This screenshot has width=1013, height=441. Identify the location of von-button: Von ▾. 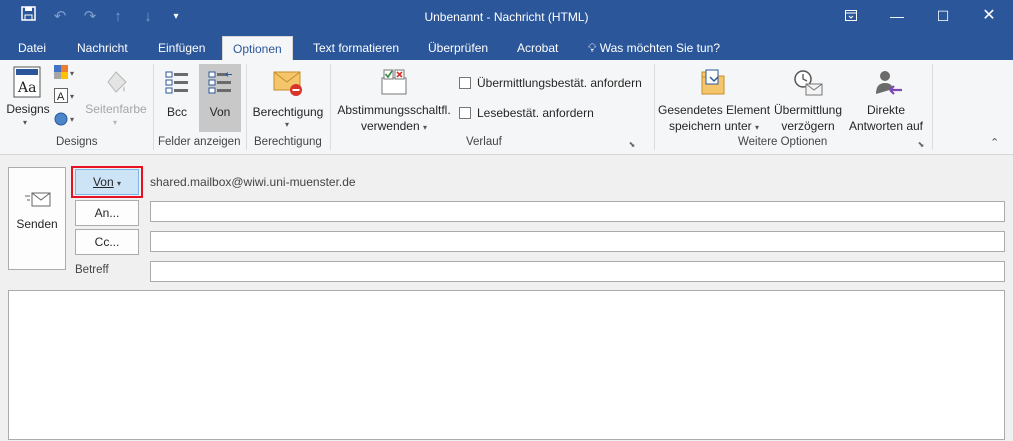
(107, 182).